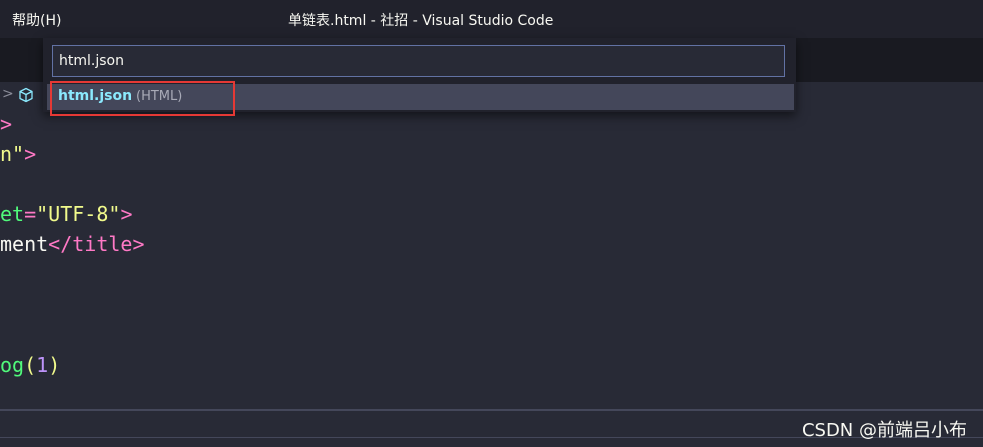 The width and height of the screenshot is (983, 447). I want to click on window-title: 单链表.html - 社招 - Visual Studio Code, so click(421, 21).